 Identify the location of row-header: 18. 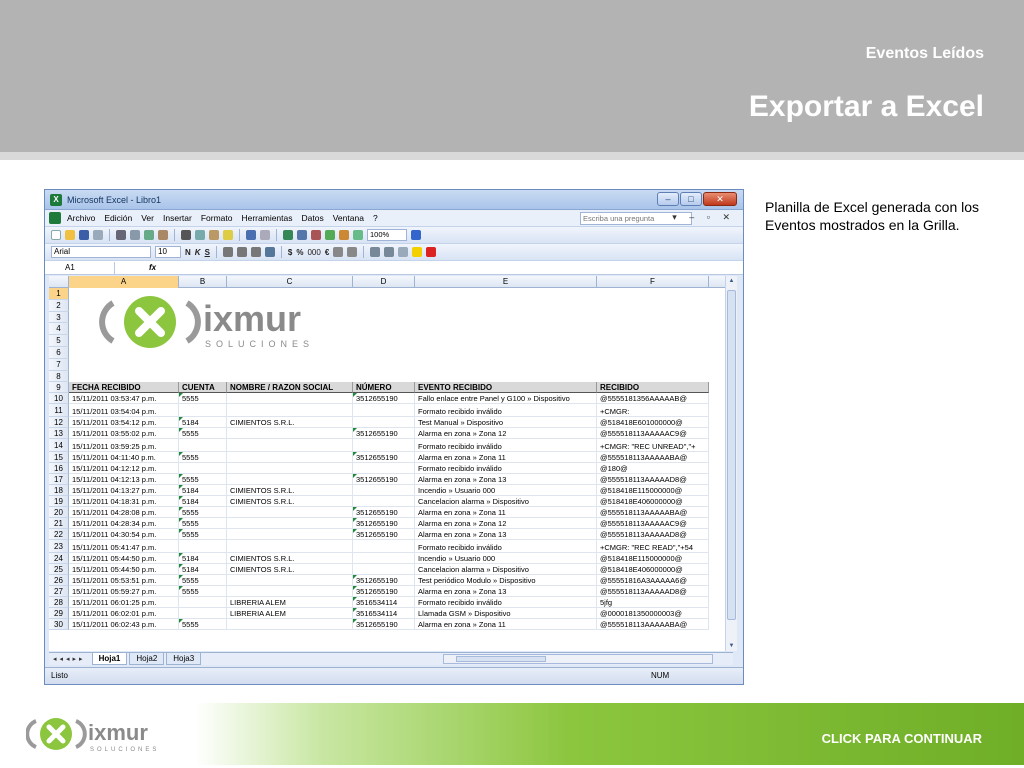
(59, 491).